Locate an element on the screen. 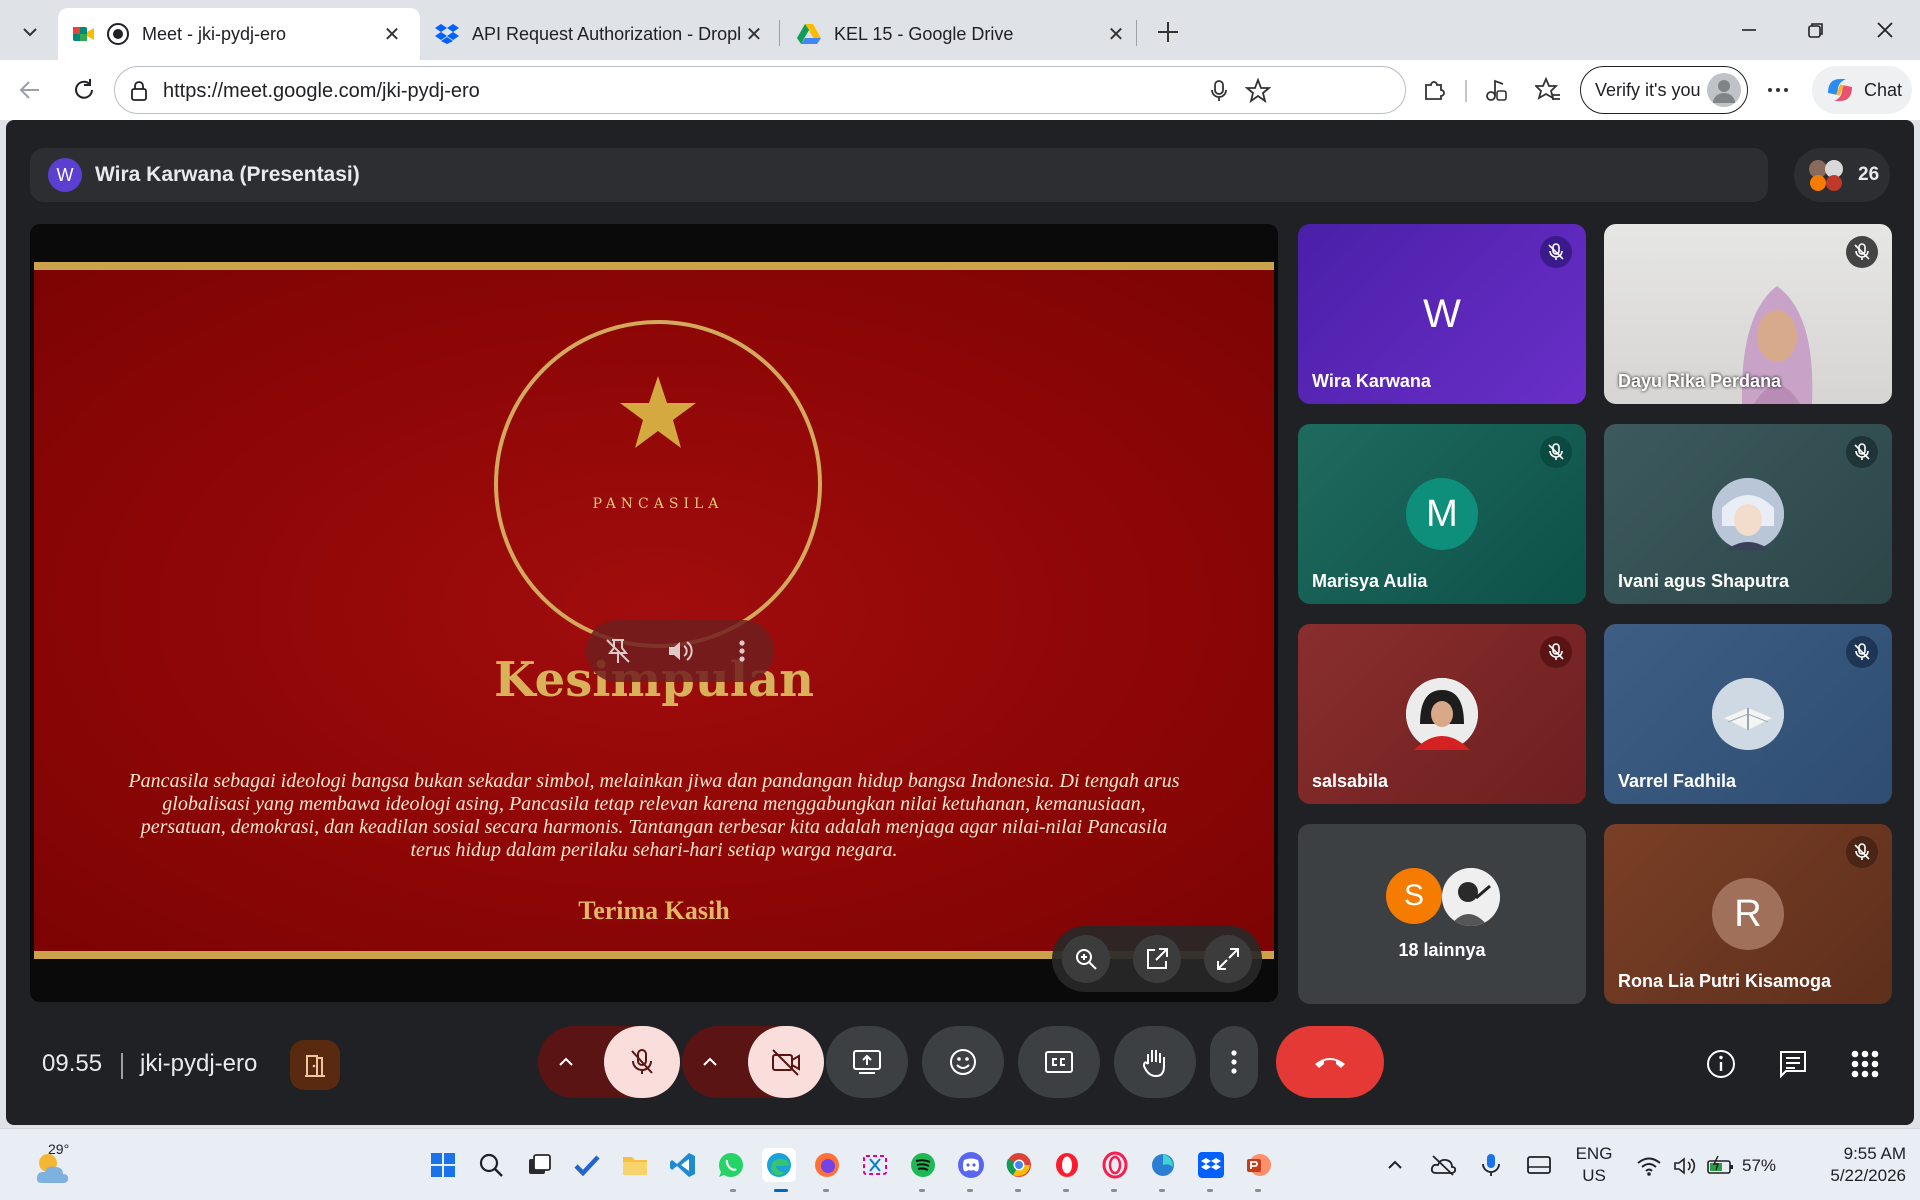  leave-call-button is located at coordinates (1330, 1062).